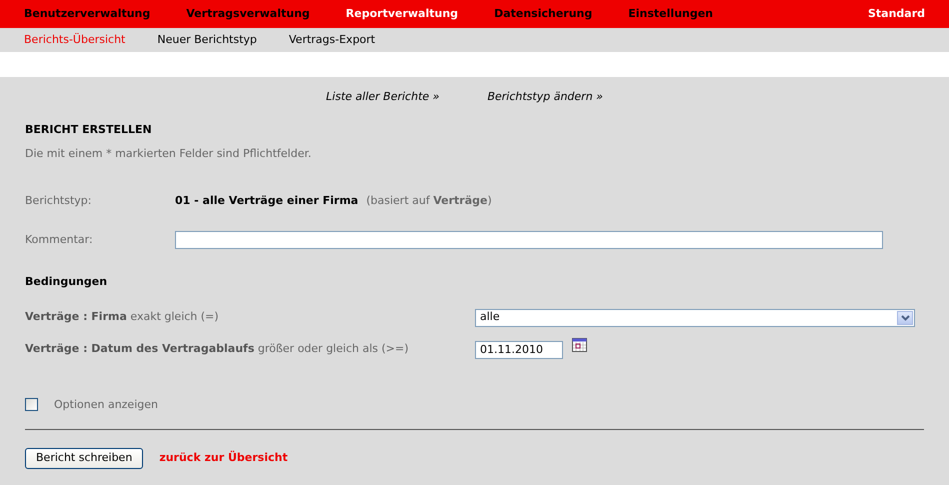 This screenshot has width=949, height=485. Describe the element at coordinates (896, 14) in the screenshot. I see `user-menu: Standard` at that location.